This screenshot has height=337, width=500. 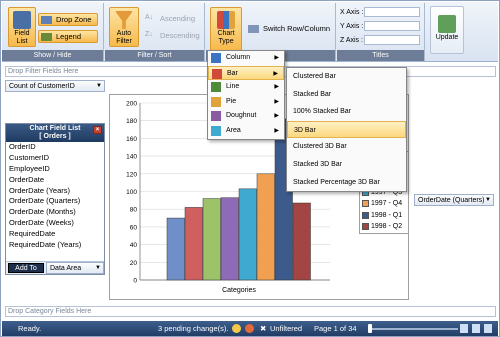 What do you see at coordinates (55, 212) in the screenshot?
I see `field-list-item: OrderDate (Months)` at bounding box center [55, 212].